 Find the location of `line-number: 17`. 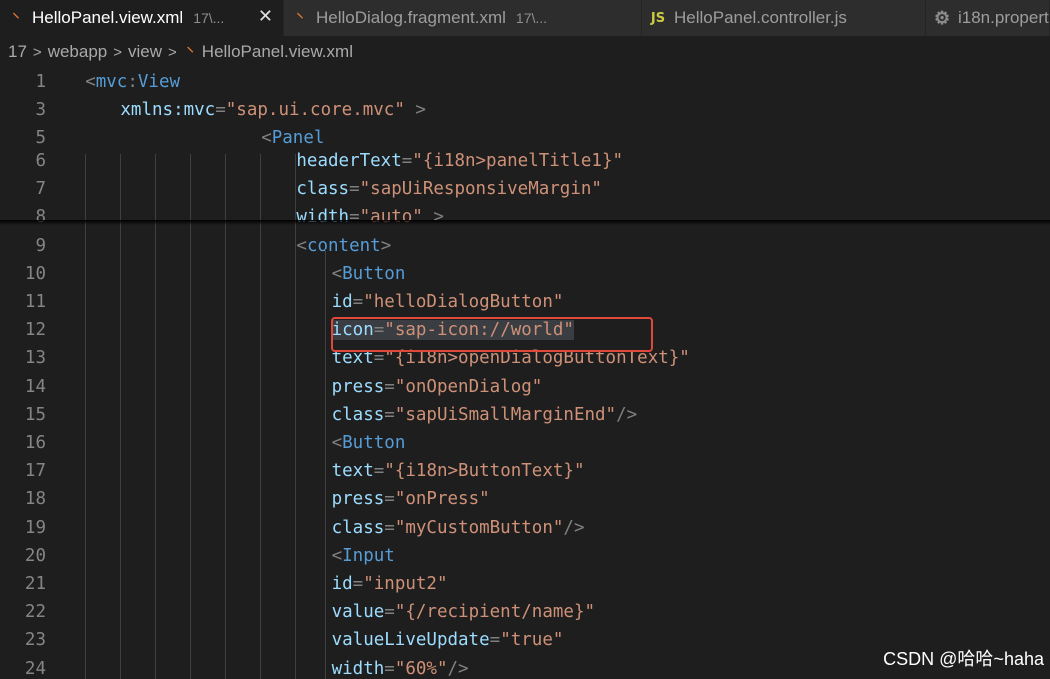

line-number: 17 is located at coordinates (35, 471).